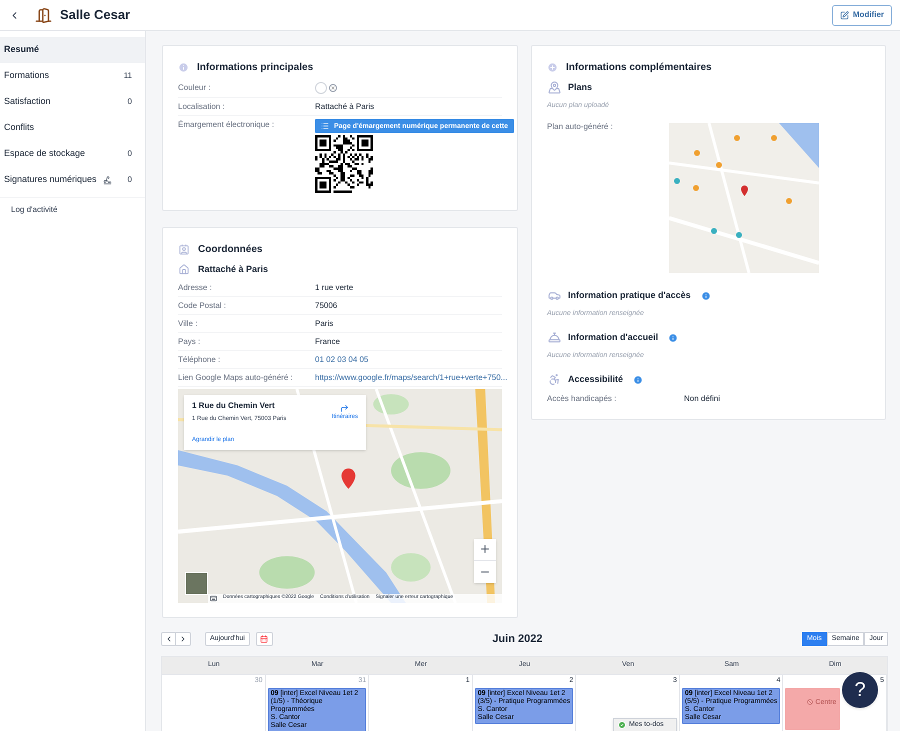  Describe the element at coordinates (184, 249) in the screenshot. I see `contact-card-icon` at that location.